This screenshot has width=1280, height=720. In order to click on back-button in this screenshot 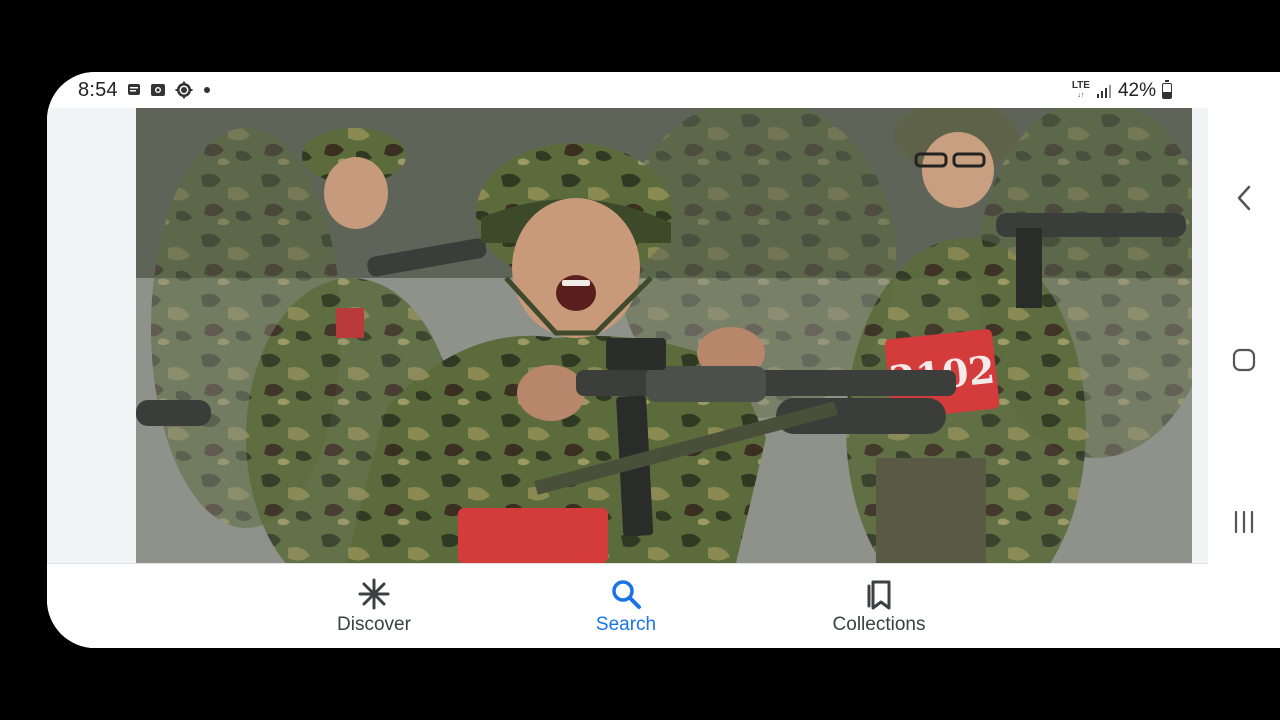, I will do `click(1244, 198)`.